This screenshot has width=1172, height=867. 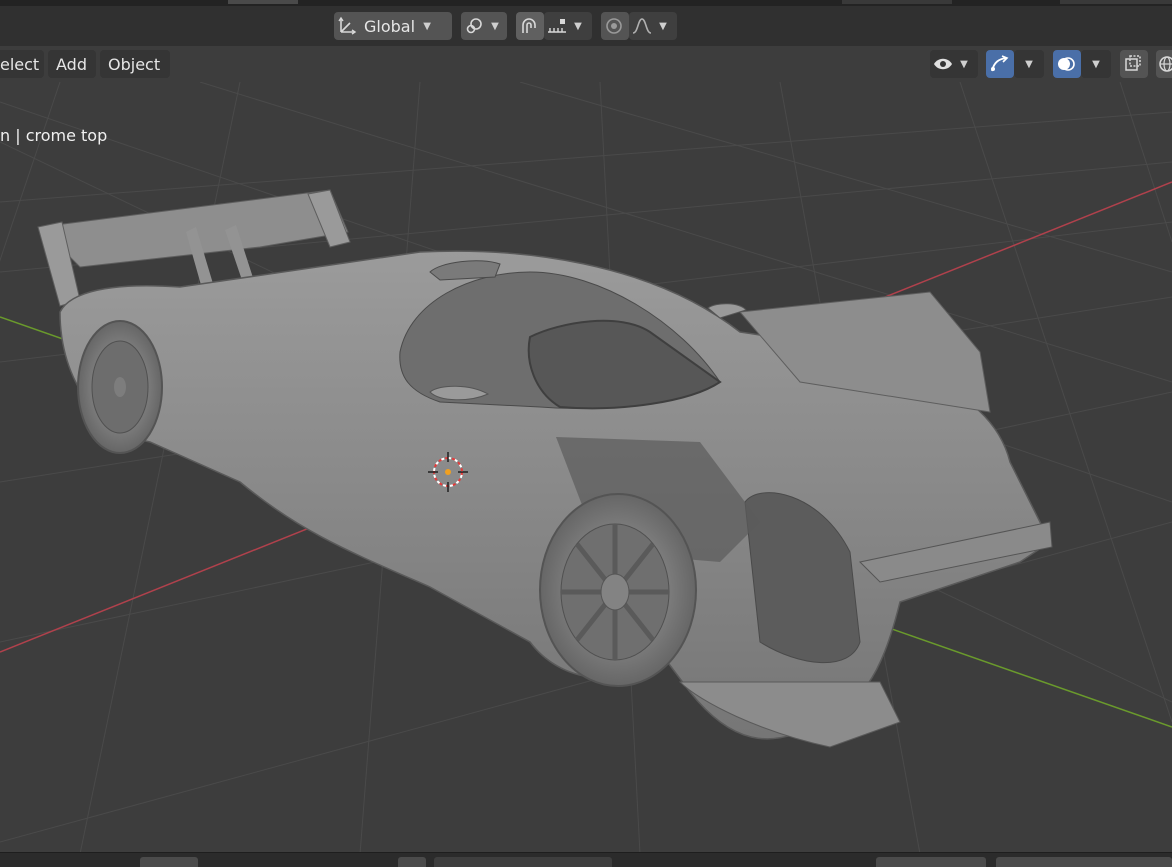 I want to click on proportional-edit-icon, so click(x=614, y=26).